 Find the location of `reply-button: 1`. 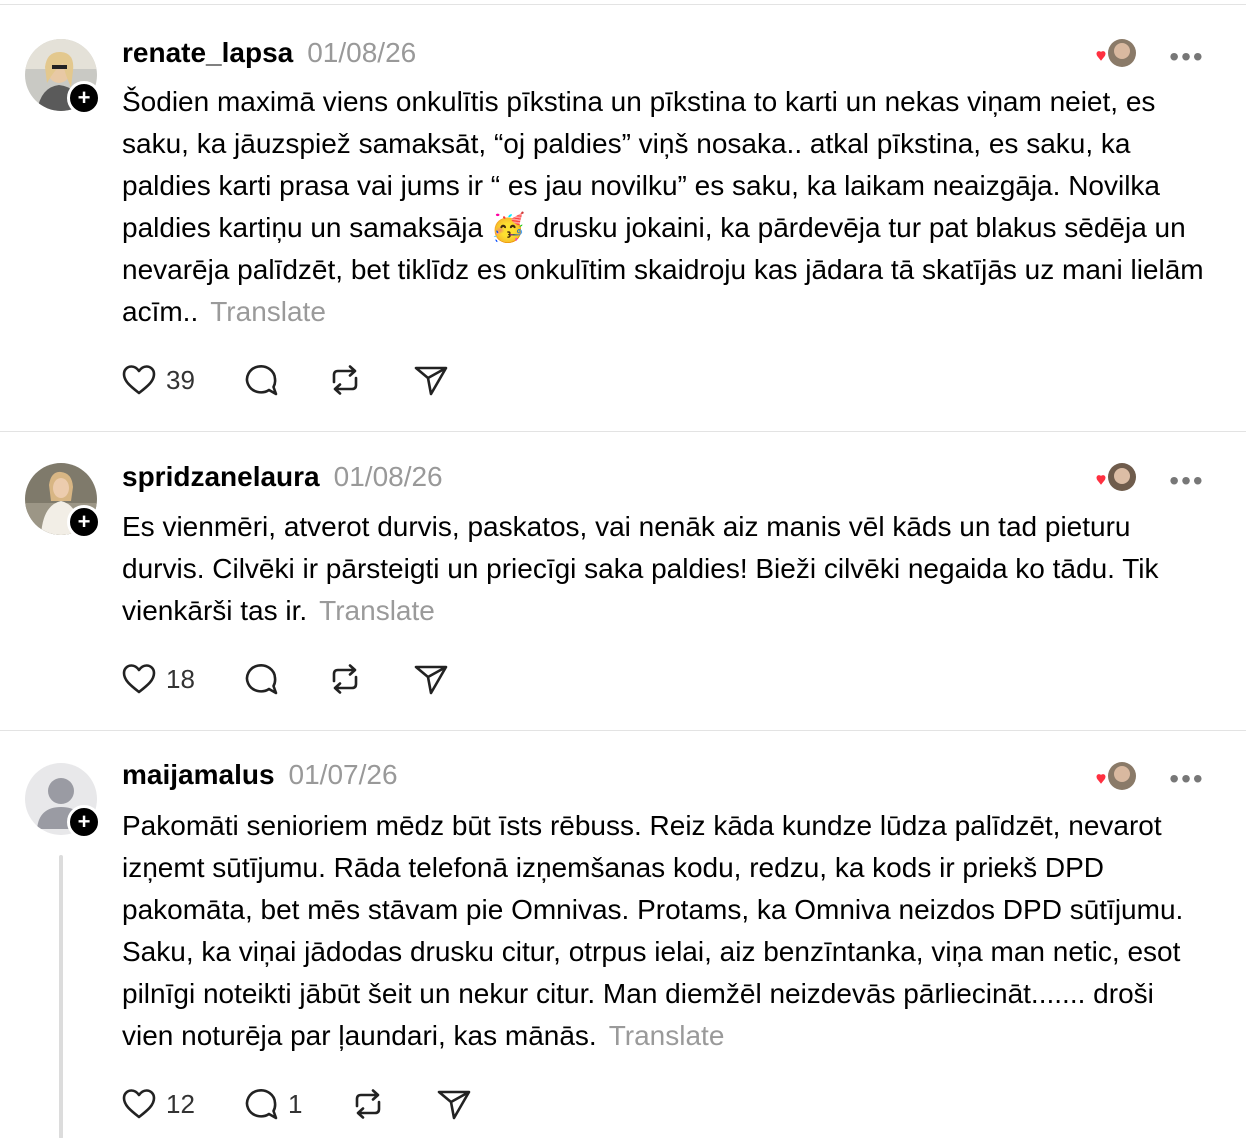

reply-button: 1 is located at coordinates (272, 1104).